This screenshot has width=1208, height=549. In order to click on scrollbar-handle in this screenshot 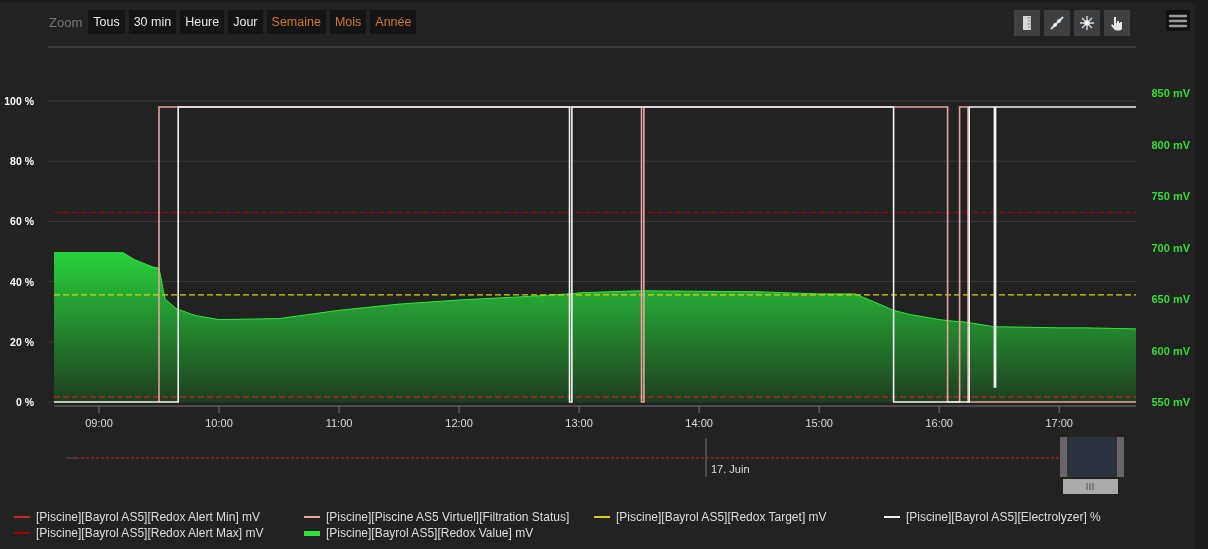, I will do `click(1090, 486)`.